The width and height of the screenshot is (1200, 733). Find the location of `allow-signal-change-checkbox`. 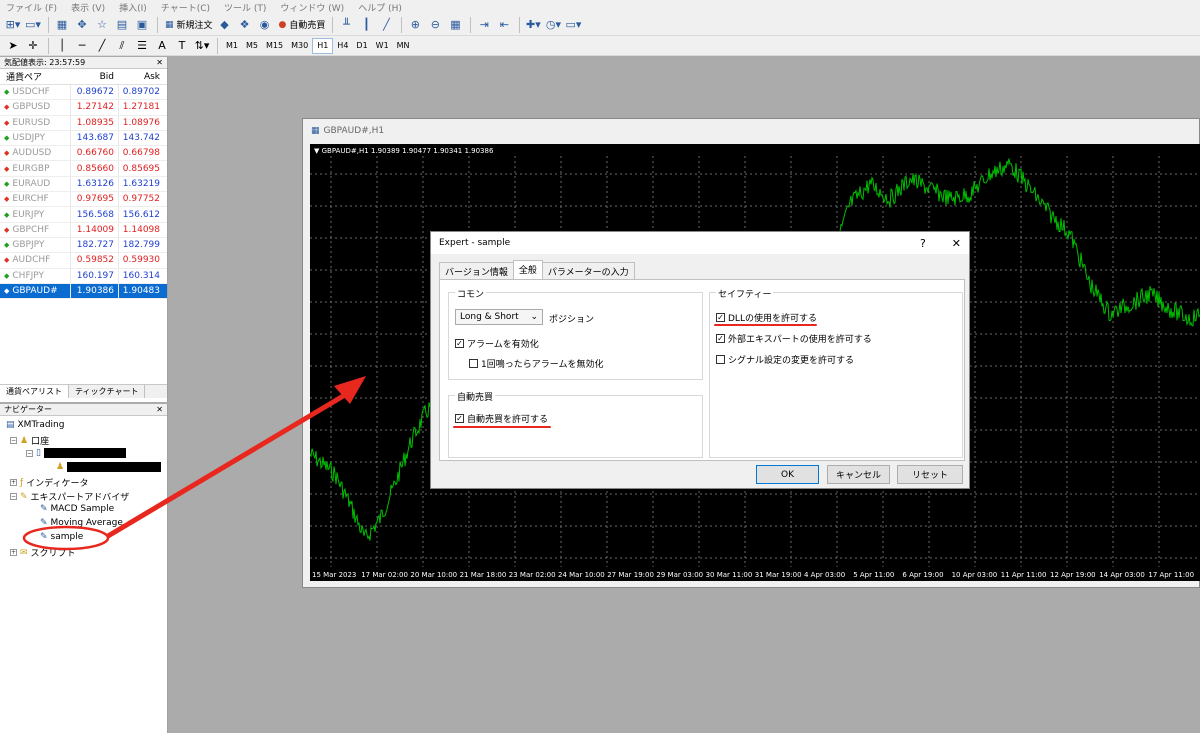

allow-signal-change-checkbox is located at coordinates (720, 359).